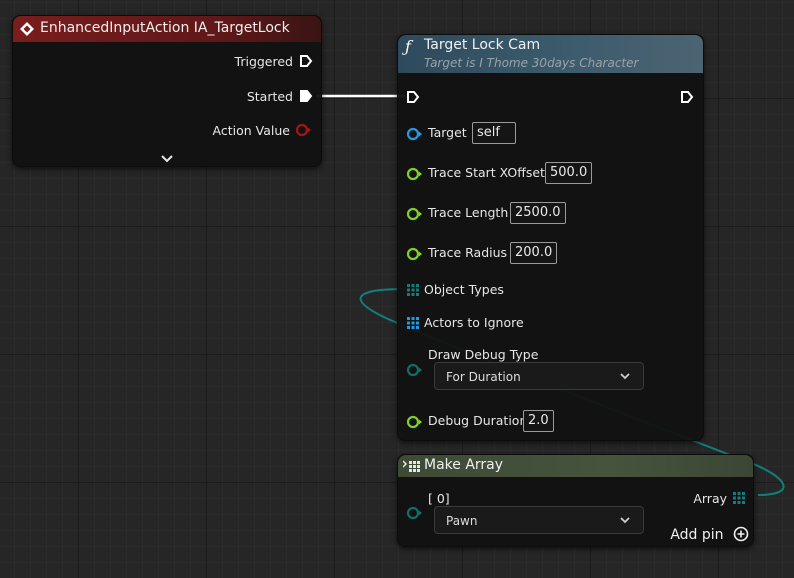 This screenshot has width=794, height=578. I want to click on add-pin-icon, so click(741, 534).